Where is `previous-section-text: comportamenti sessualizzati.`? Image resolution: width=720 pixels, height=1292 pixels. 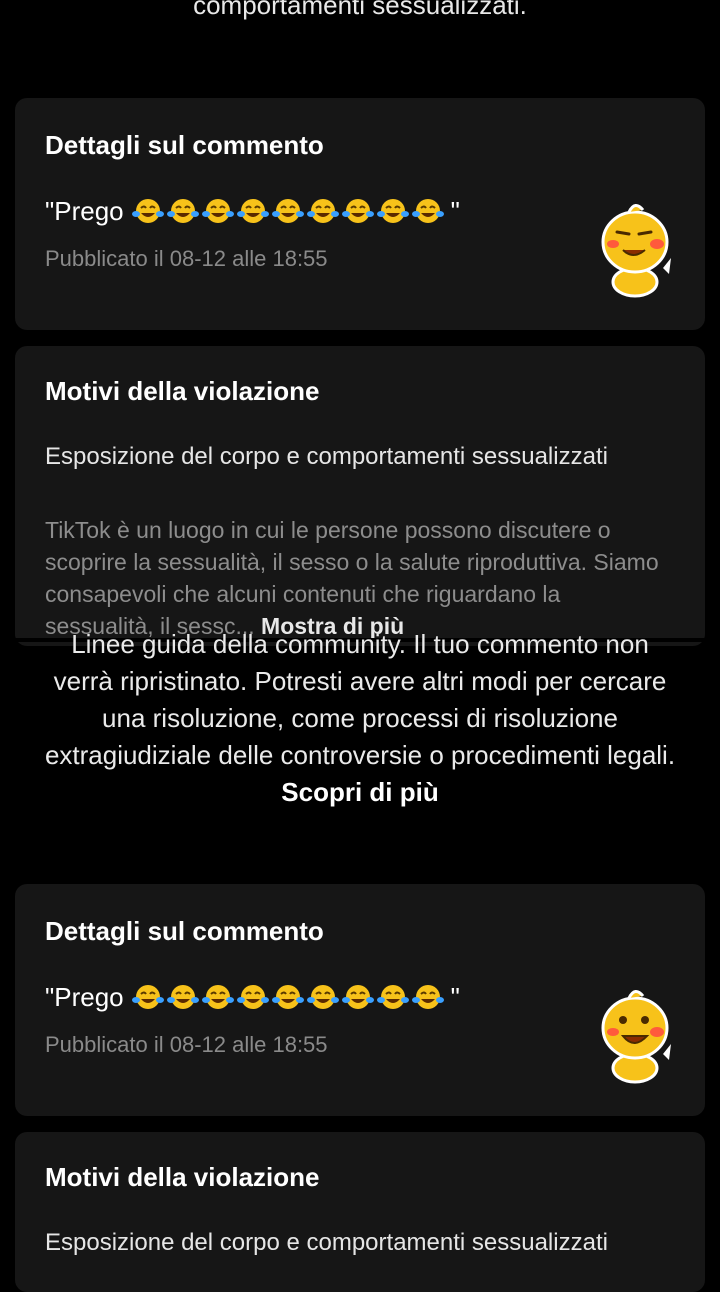 previous-section-text: comportamenti sessualizzati. is located at coordinates (360, 10).